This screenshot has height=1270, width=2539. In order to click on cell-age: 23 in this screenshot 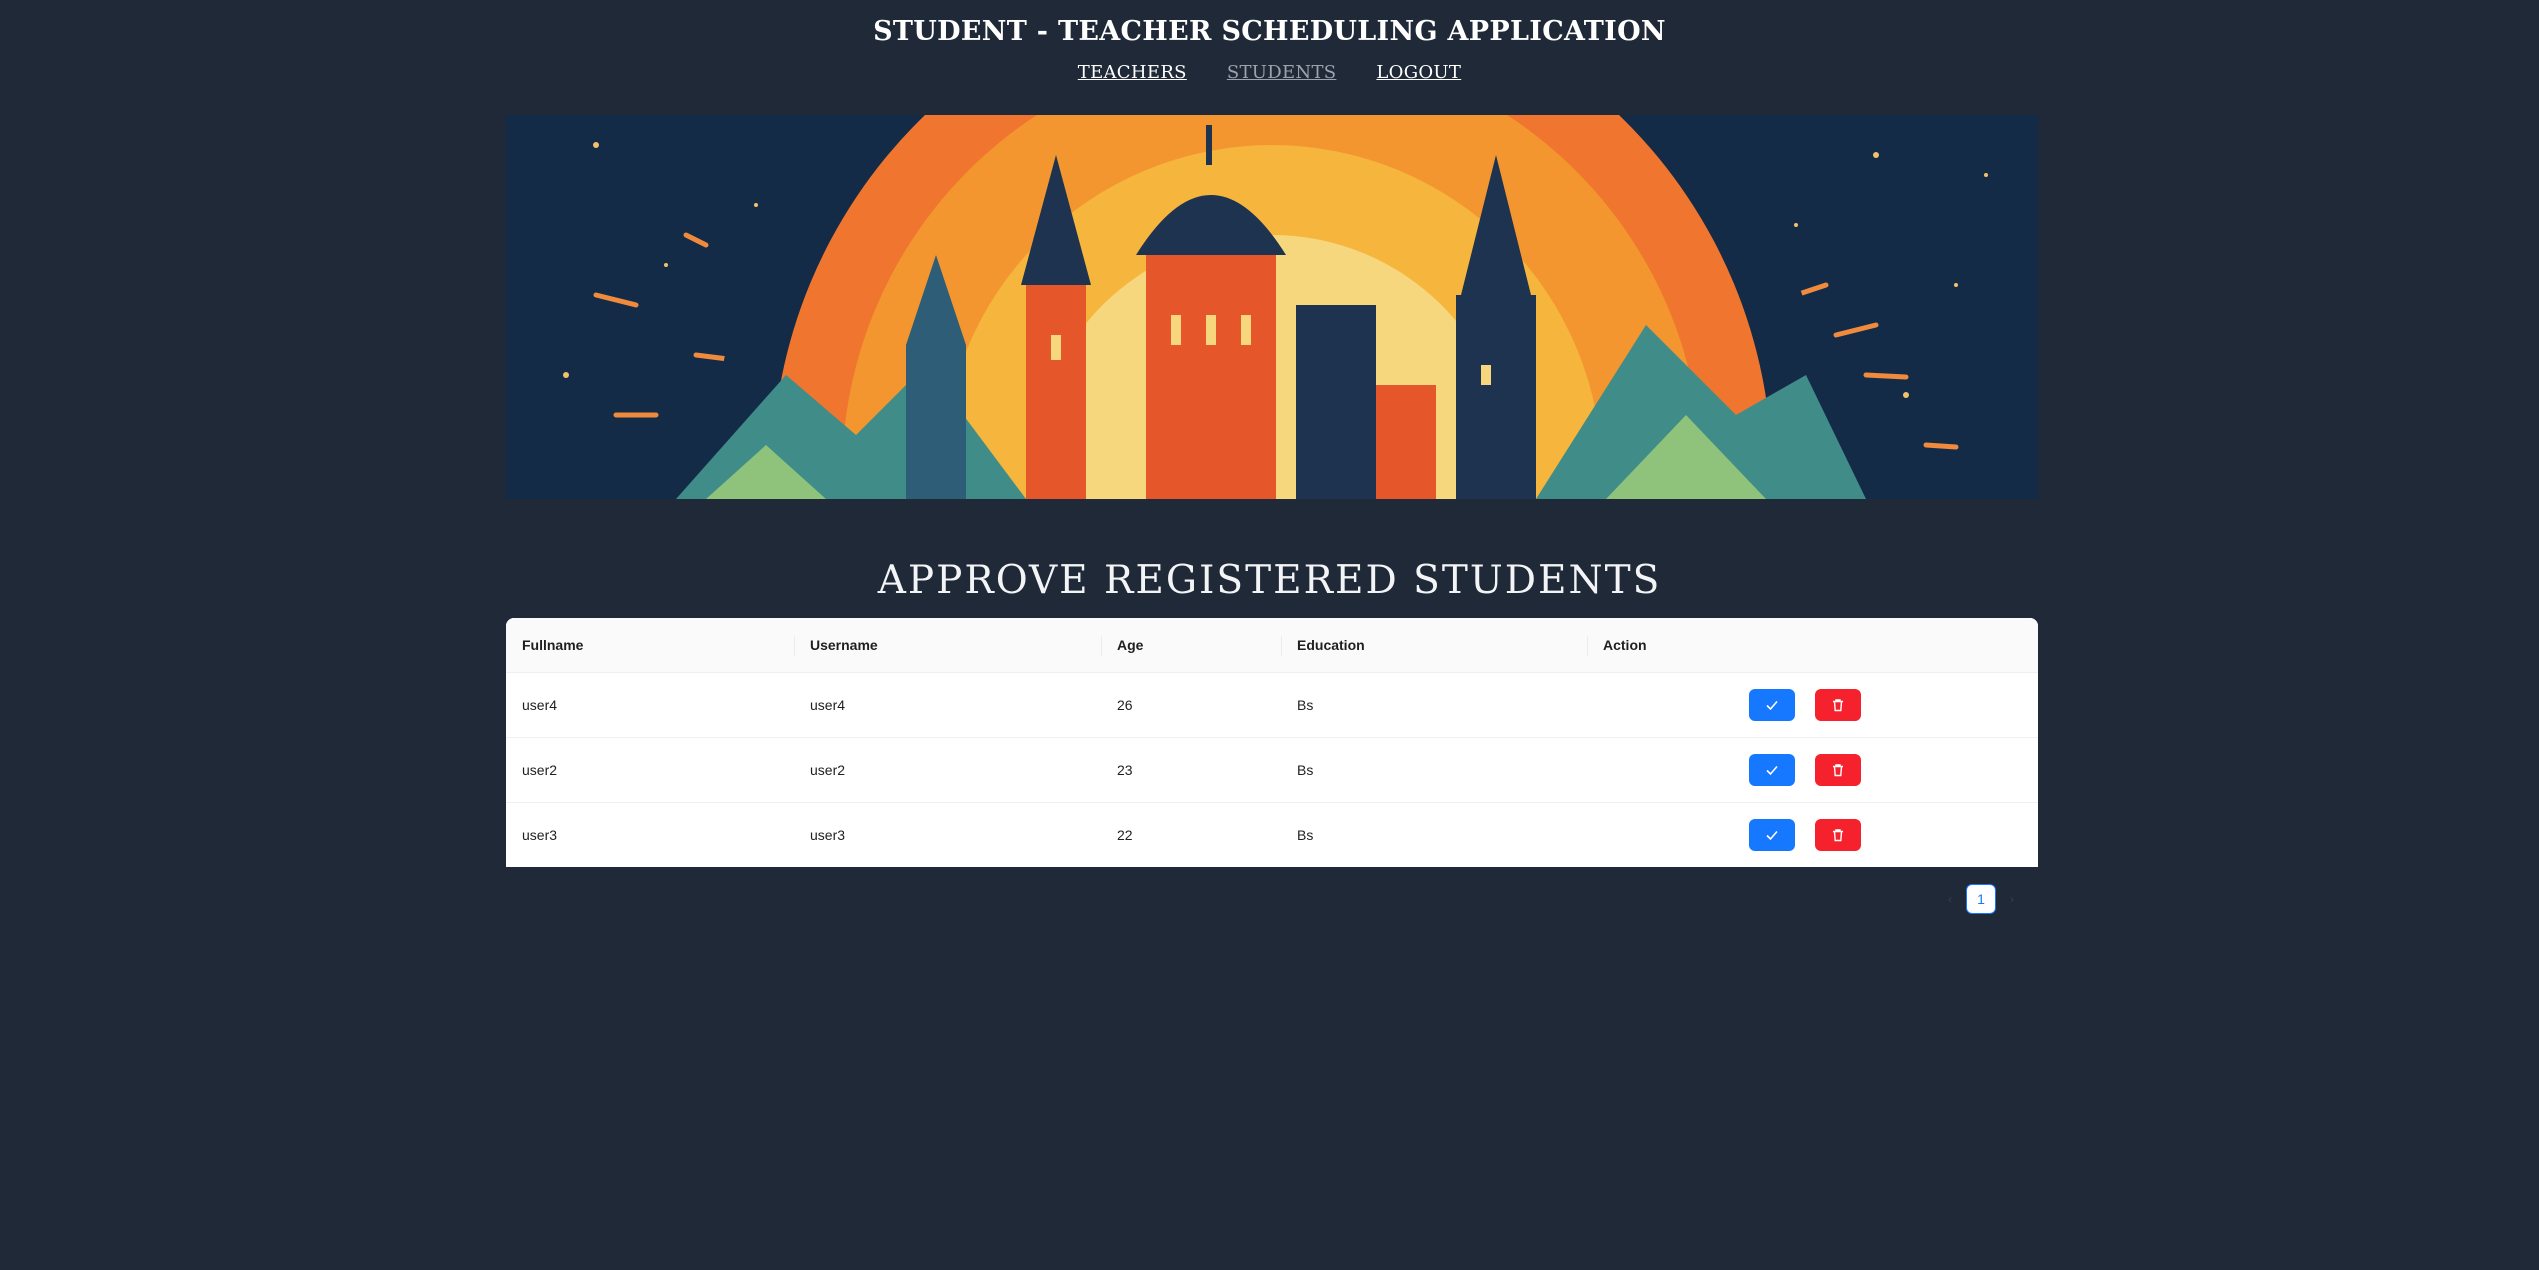, I will do `click(1191, 770)`.